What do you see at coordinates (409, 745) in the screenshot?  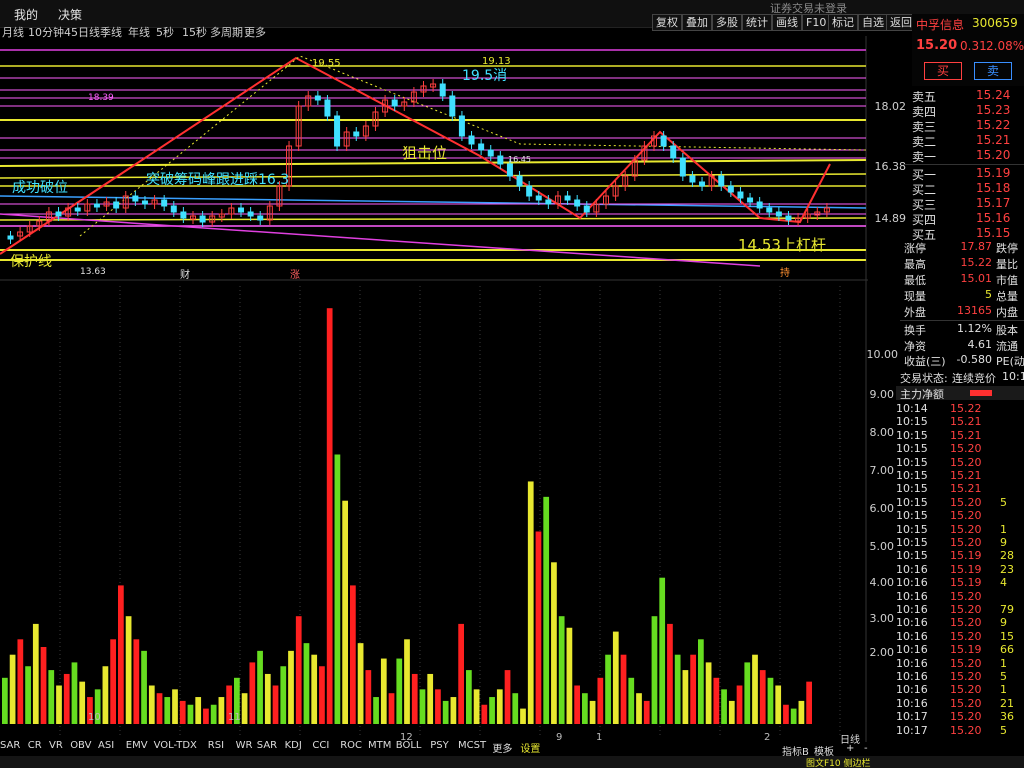 I see `indicator-tab: BOLL` at bounding box center [409, 745].